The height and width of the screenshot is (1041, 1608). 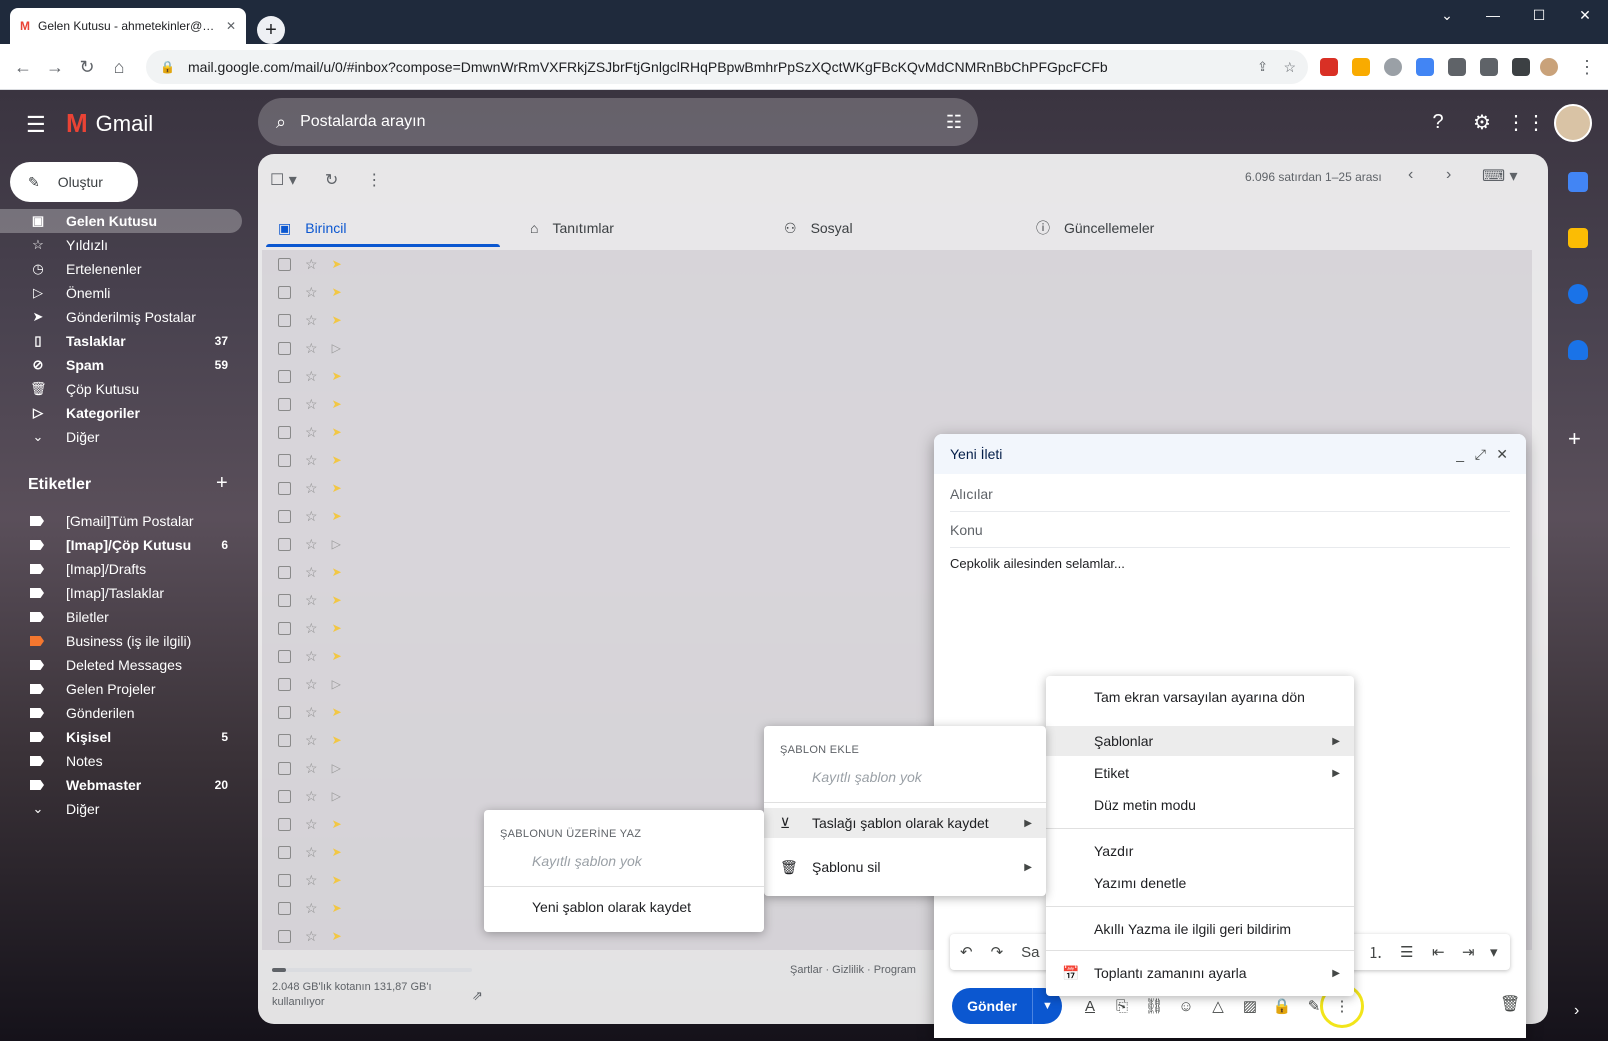 I want to click on apps-grid-icon: ⋮⋮, so click(x=1526, y=122).